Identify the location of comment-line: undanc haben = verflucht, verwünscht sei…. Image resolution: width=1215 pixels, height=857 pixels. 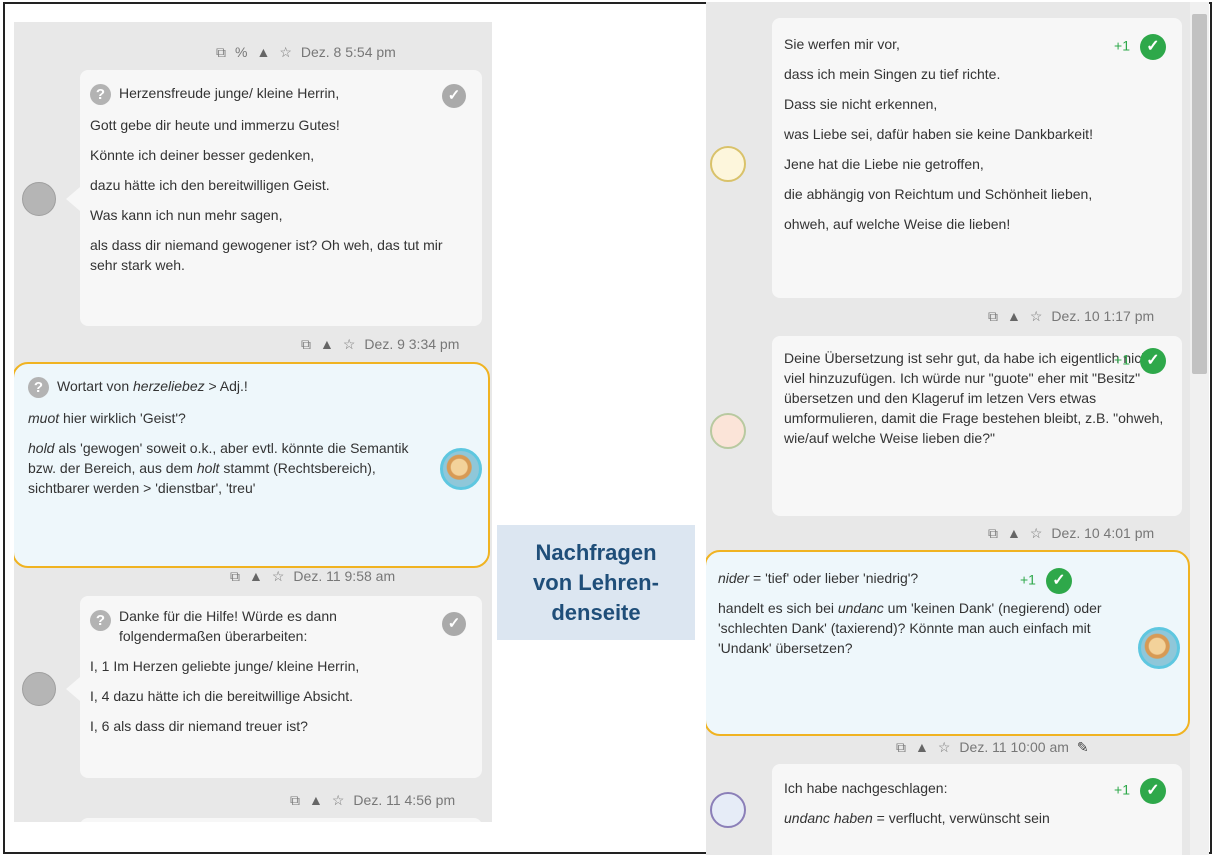
(917, 818).